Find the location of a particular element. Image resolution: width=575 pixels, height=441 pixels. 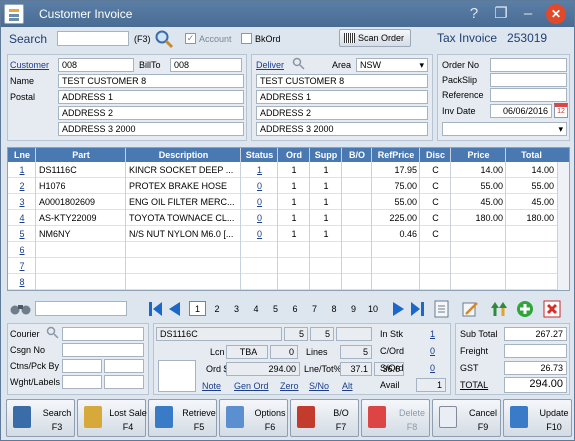

next-page-icon is located at coordinates (398, 309).